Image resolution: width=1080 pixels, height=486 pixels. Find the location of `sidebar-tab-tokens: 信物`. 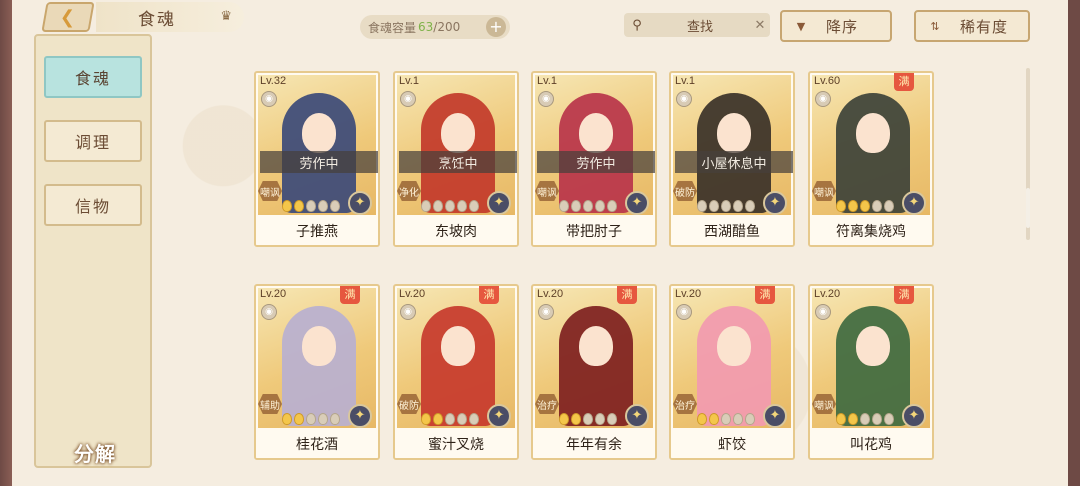

sidebar-tab-tokens: 信物 is located at coordinates (93, 205).